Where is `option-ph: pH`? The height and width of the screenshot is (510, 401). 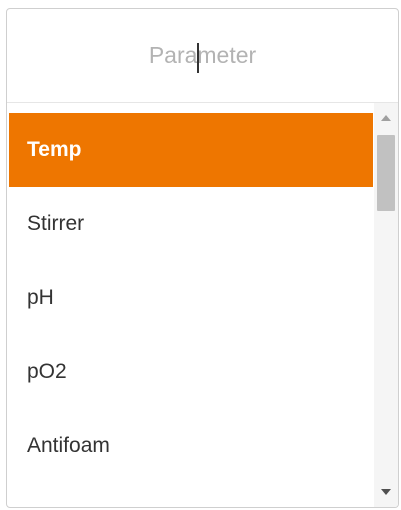
option-ph: pH is located at coordinates (191, 298).